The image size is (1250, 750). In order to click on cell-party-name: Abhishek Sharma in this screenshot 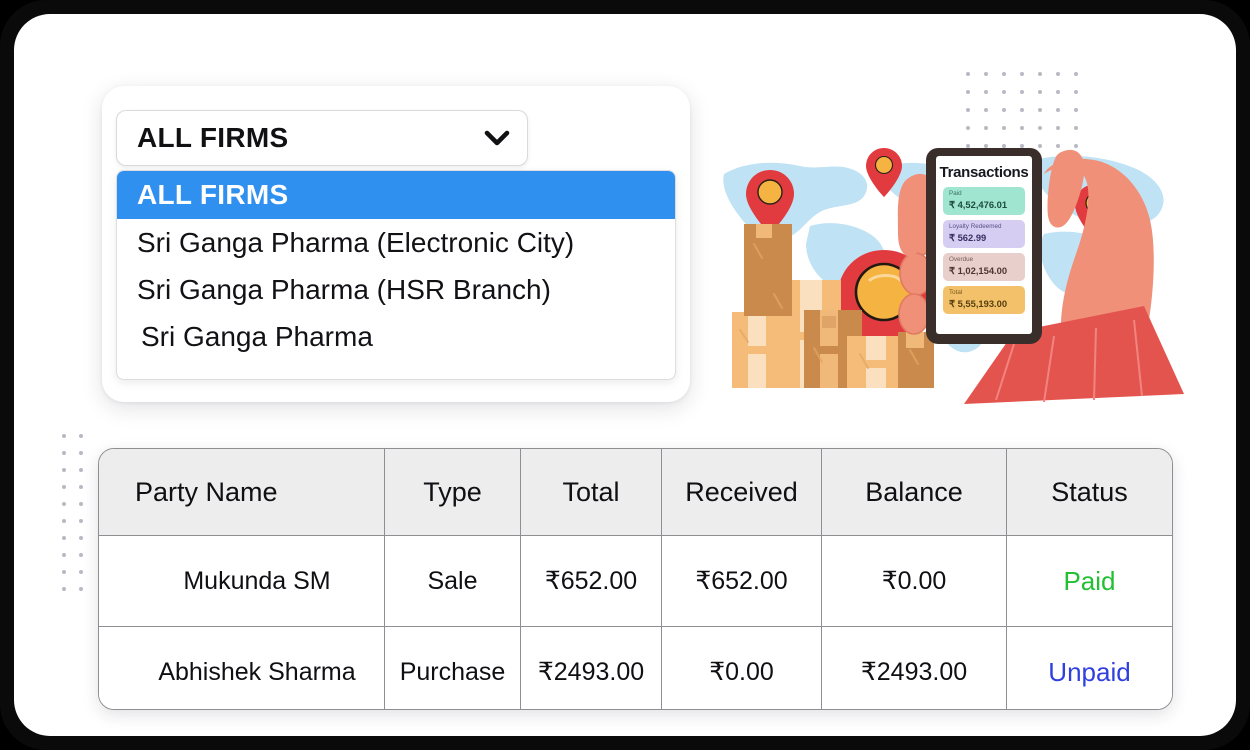, I will do `click(242, 667)`.